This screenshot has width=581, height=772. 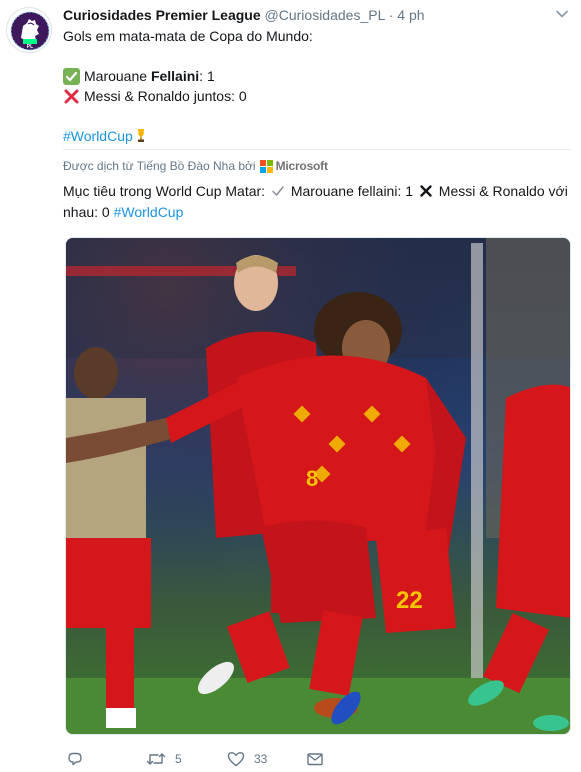 What do you see at coordinates (317, 149) in the screenshot?
I see `translation-divider` at bounding box center [317, 149].